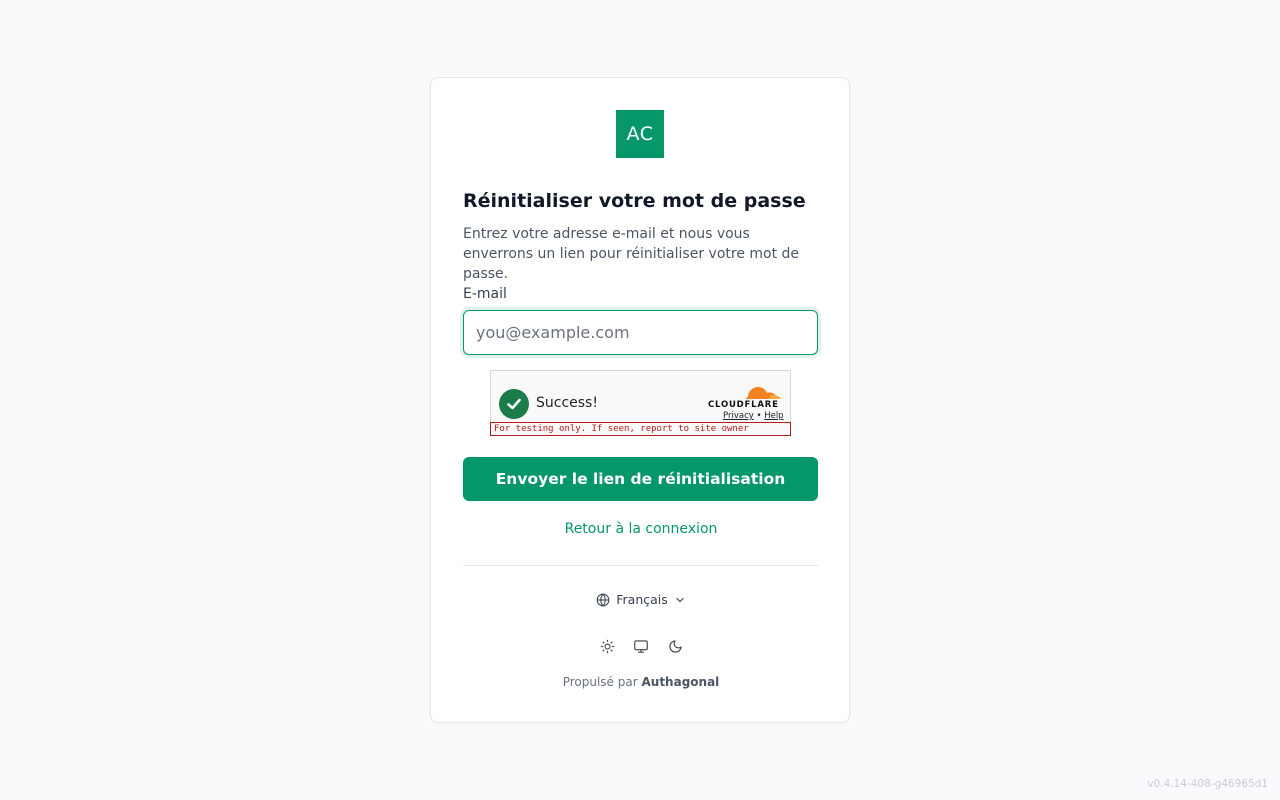 This screenshot has height=800, width=1280. What do you see at coordinates (738, 416) in the screenshot?
I see `privacy-link: Privacy` at bounding box center [738, 416].